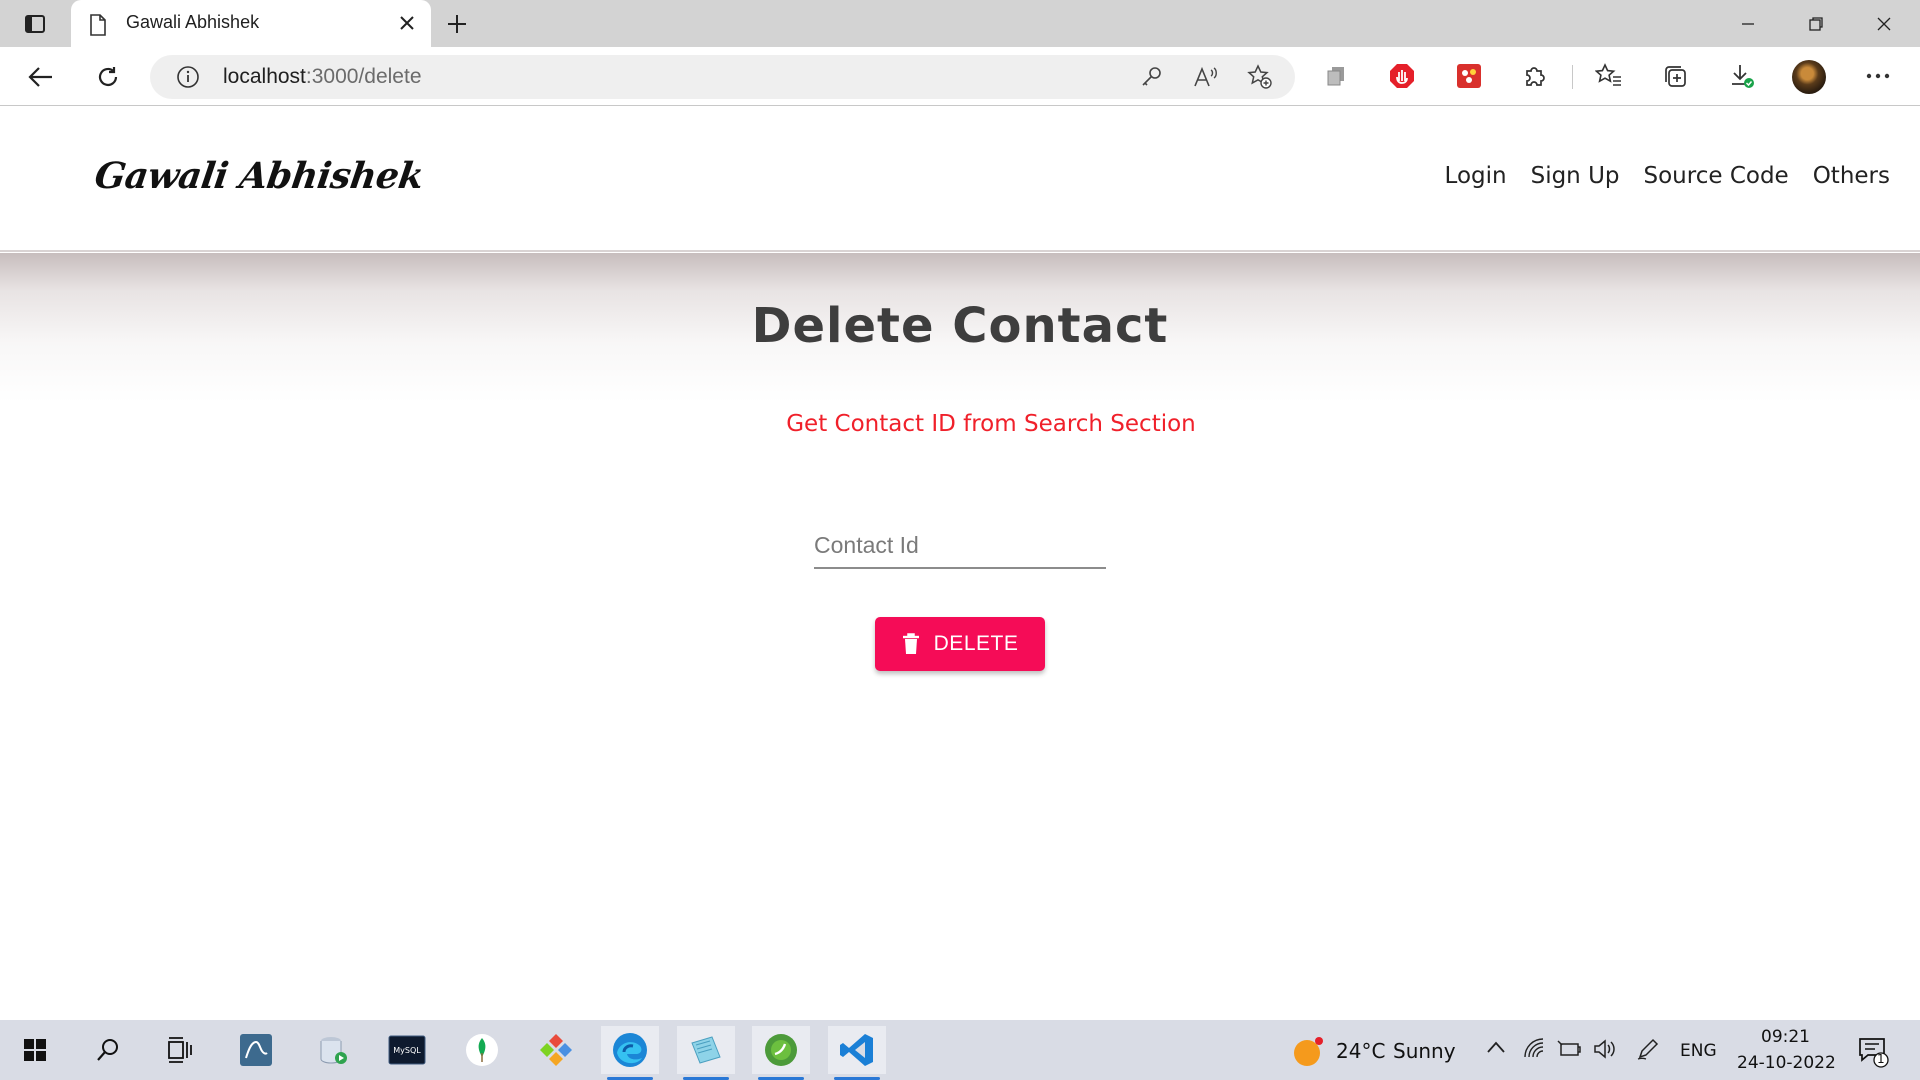 This screenshot has height=1080, width=1920. Describe the element at coordinates (1336, 76) in the screenshot. I see `extension-collections-icon` at that location.